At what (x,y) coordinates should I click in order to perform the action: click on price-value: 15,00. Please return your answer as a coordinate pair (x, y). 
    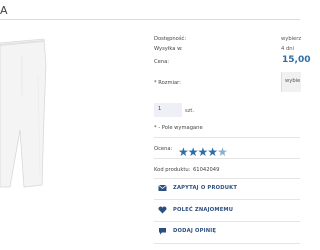
    Looking at the image, I should click on (296, 60).